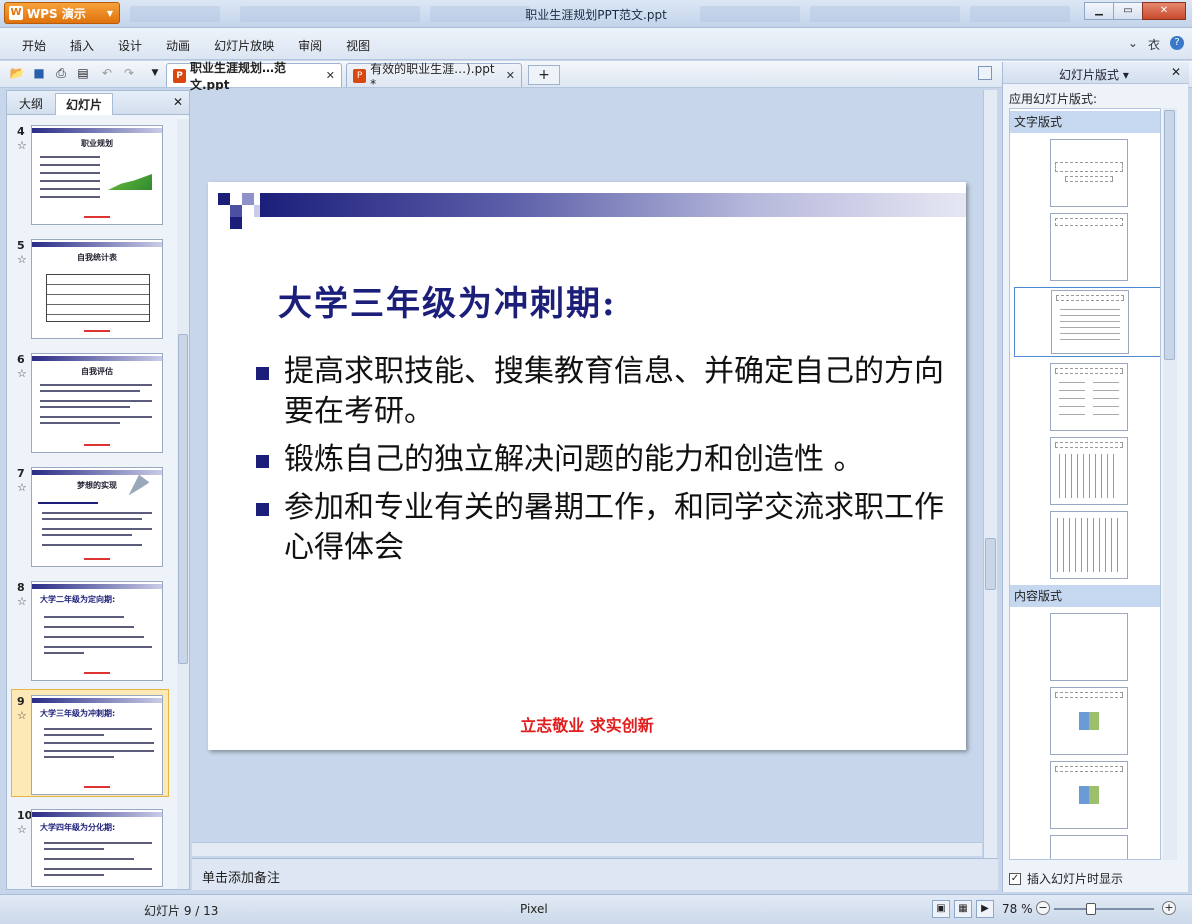 This screenshot has height=924, width=1192. What do you see at coordinates (39, 73) in the screenshot?
I see `save-icon: ■` at bounding box center [39, 73].